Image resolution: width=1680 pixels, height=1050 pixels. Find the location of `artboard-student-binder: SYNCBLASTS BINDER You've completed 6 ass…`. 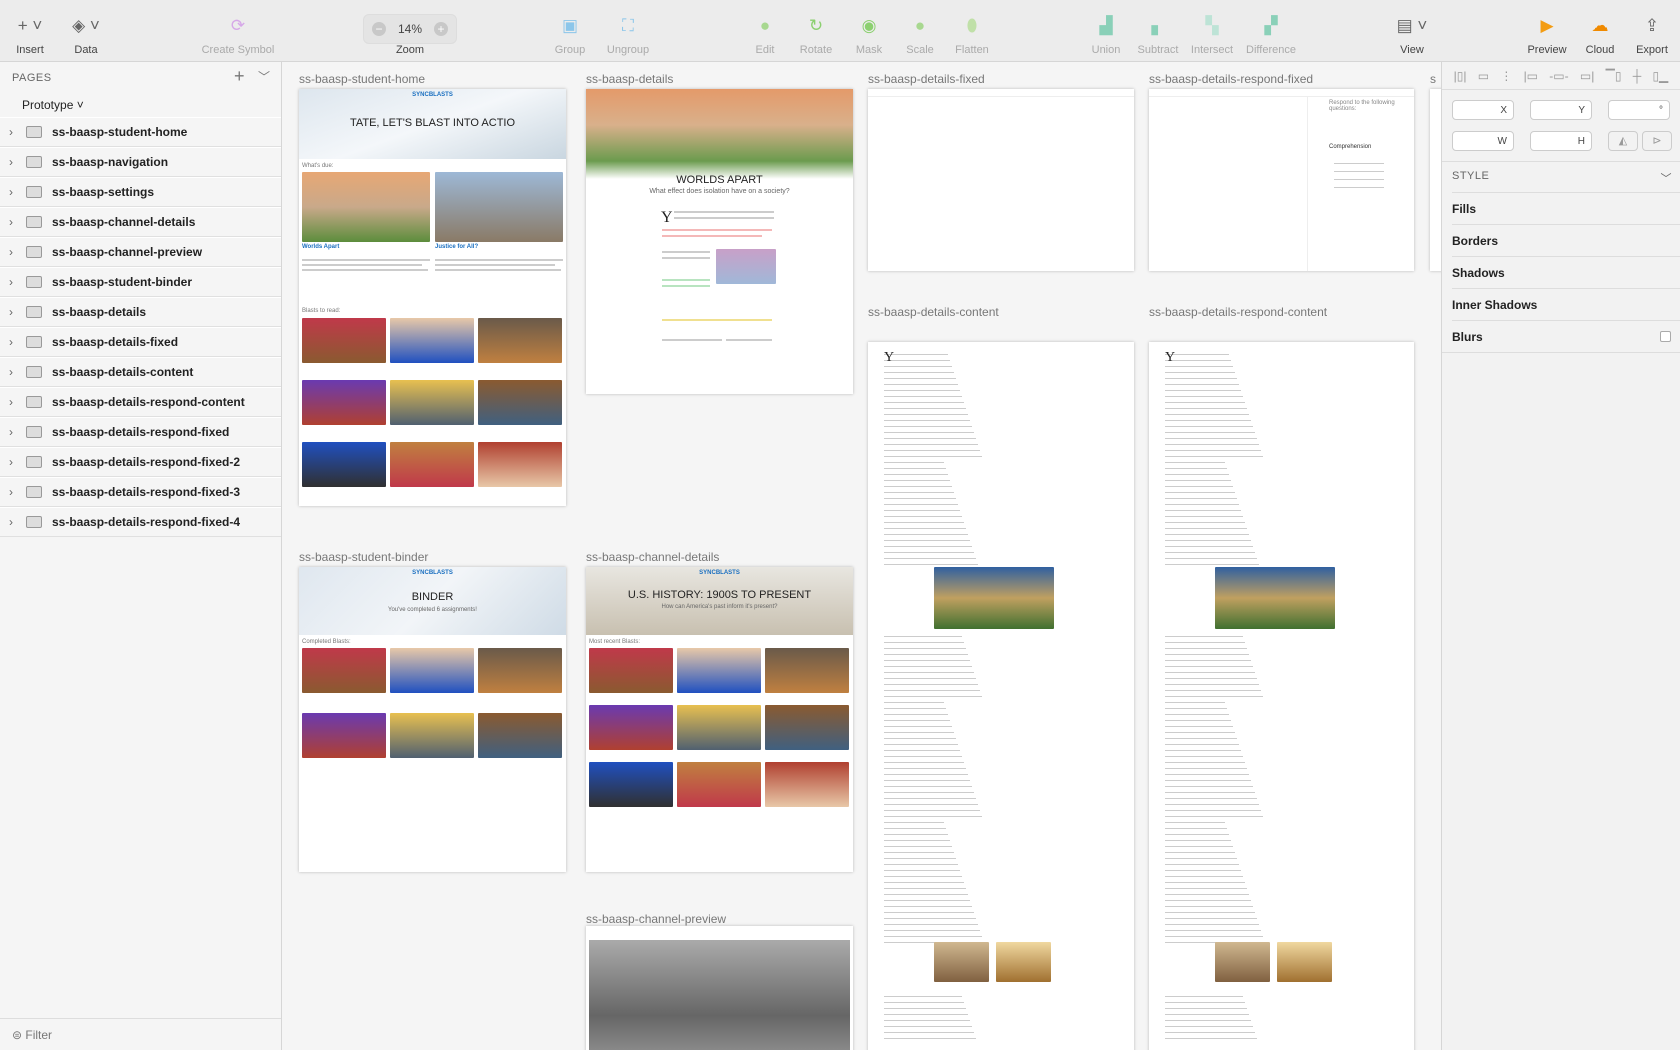

artboard-student-binder: SYNCBLASTS BINDER You've completed 6 ass… is located at coordinates (432, 719).